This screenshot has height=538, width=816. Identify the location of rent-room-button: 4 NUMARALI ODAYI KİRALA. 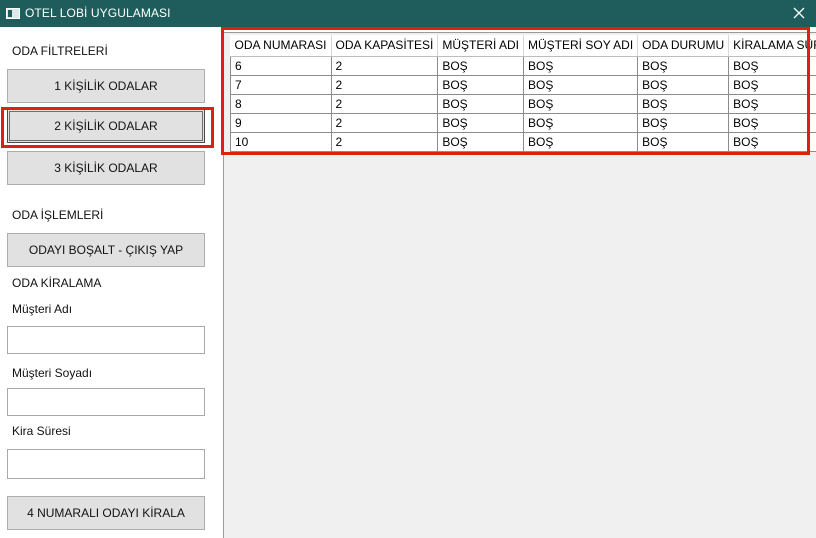
(106, 513).